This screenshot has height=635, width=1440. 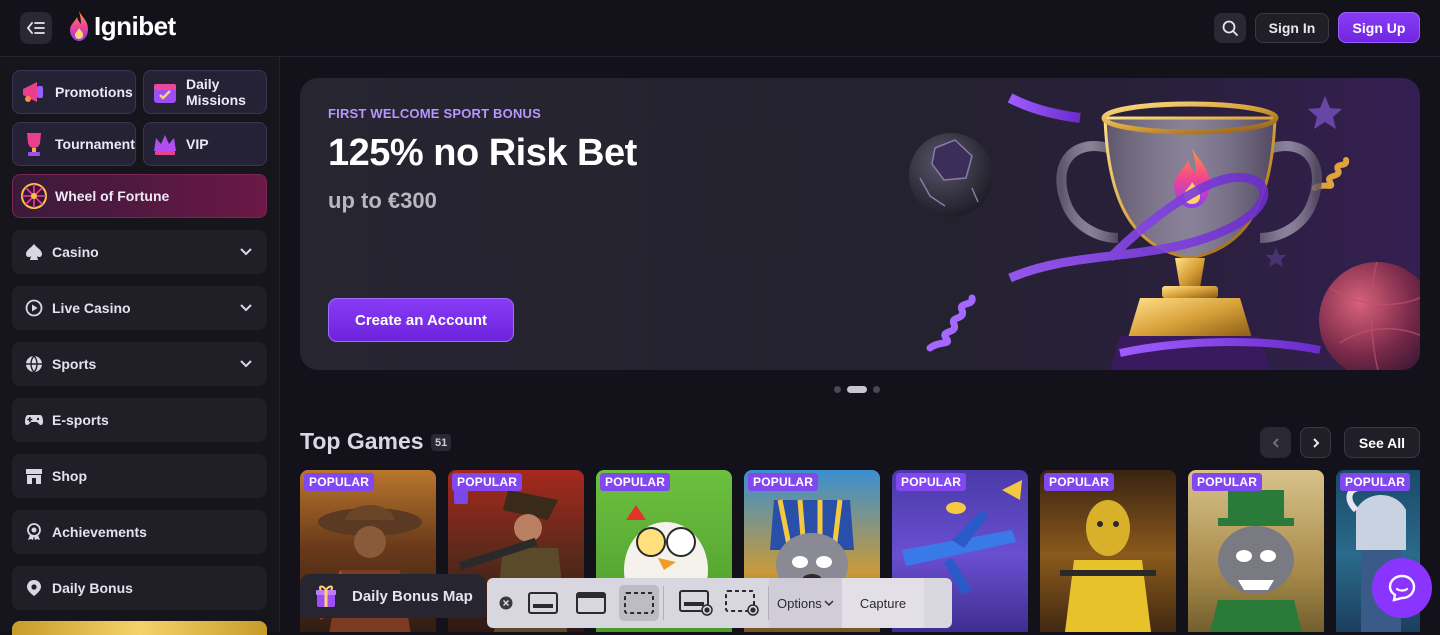 What do you see at coordinates (34, 420) in the screenshot?
I see `gamepad-icon` at bounding box center [34, 420].